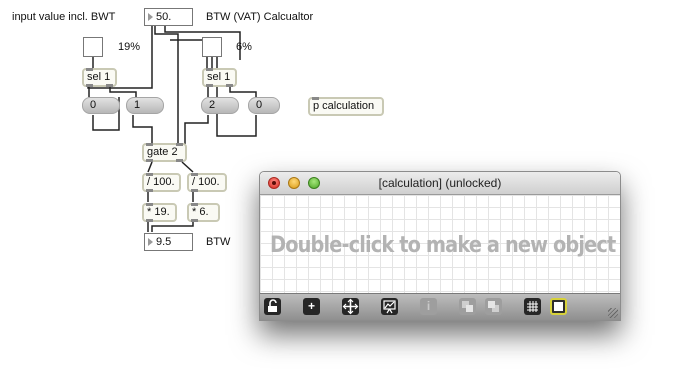  Describe the element at coordinates (218, 242) in the screenshot. I see `btw-label: BTW` at that location.